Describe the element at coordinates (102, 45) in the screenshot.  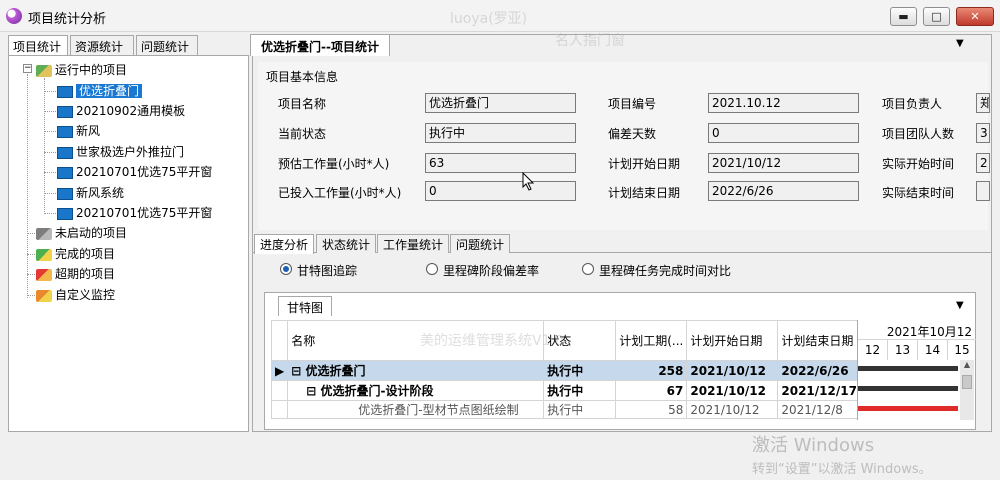
I see `tab-resource-stats: 资源统计` at that location.